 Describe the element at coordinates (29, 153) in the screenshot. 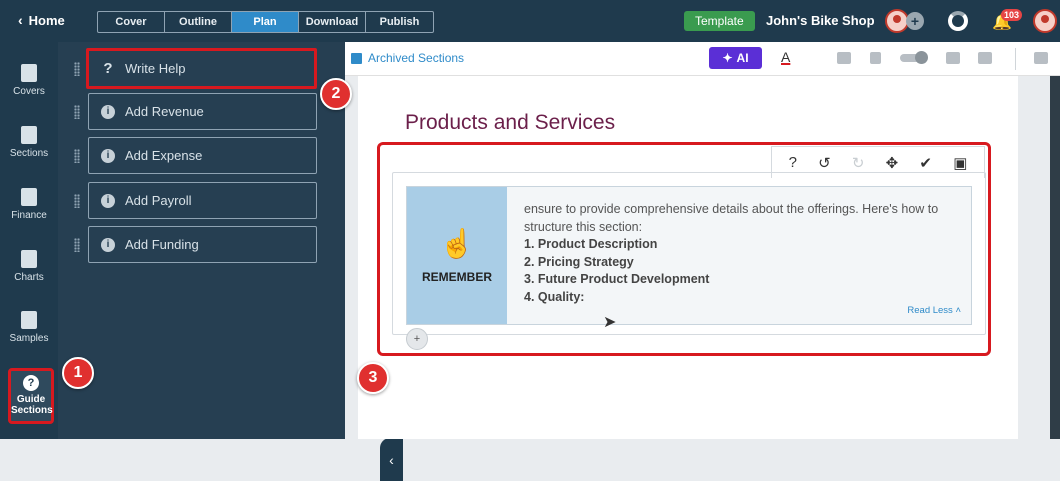

I see `nav-sections-label: Sections` at that location.